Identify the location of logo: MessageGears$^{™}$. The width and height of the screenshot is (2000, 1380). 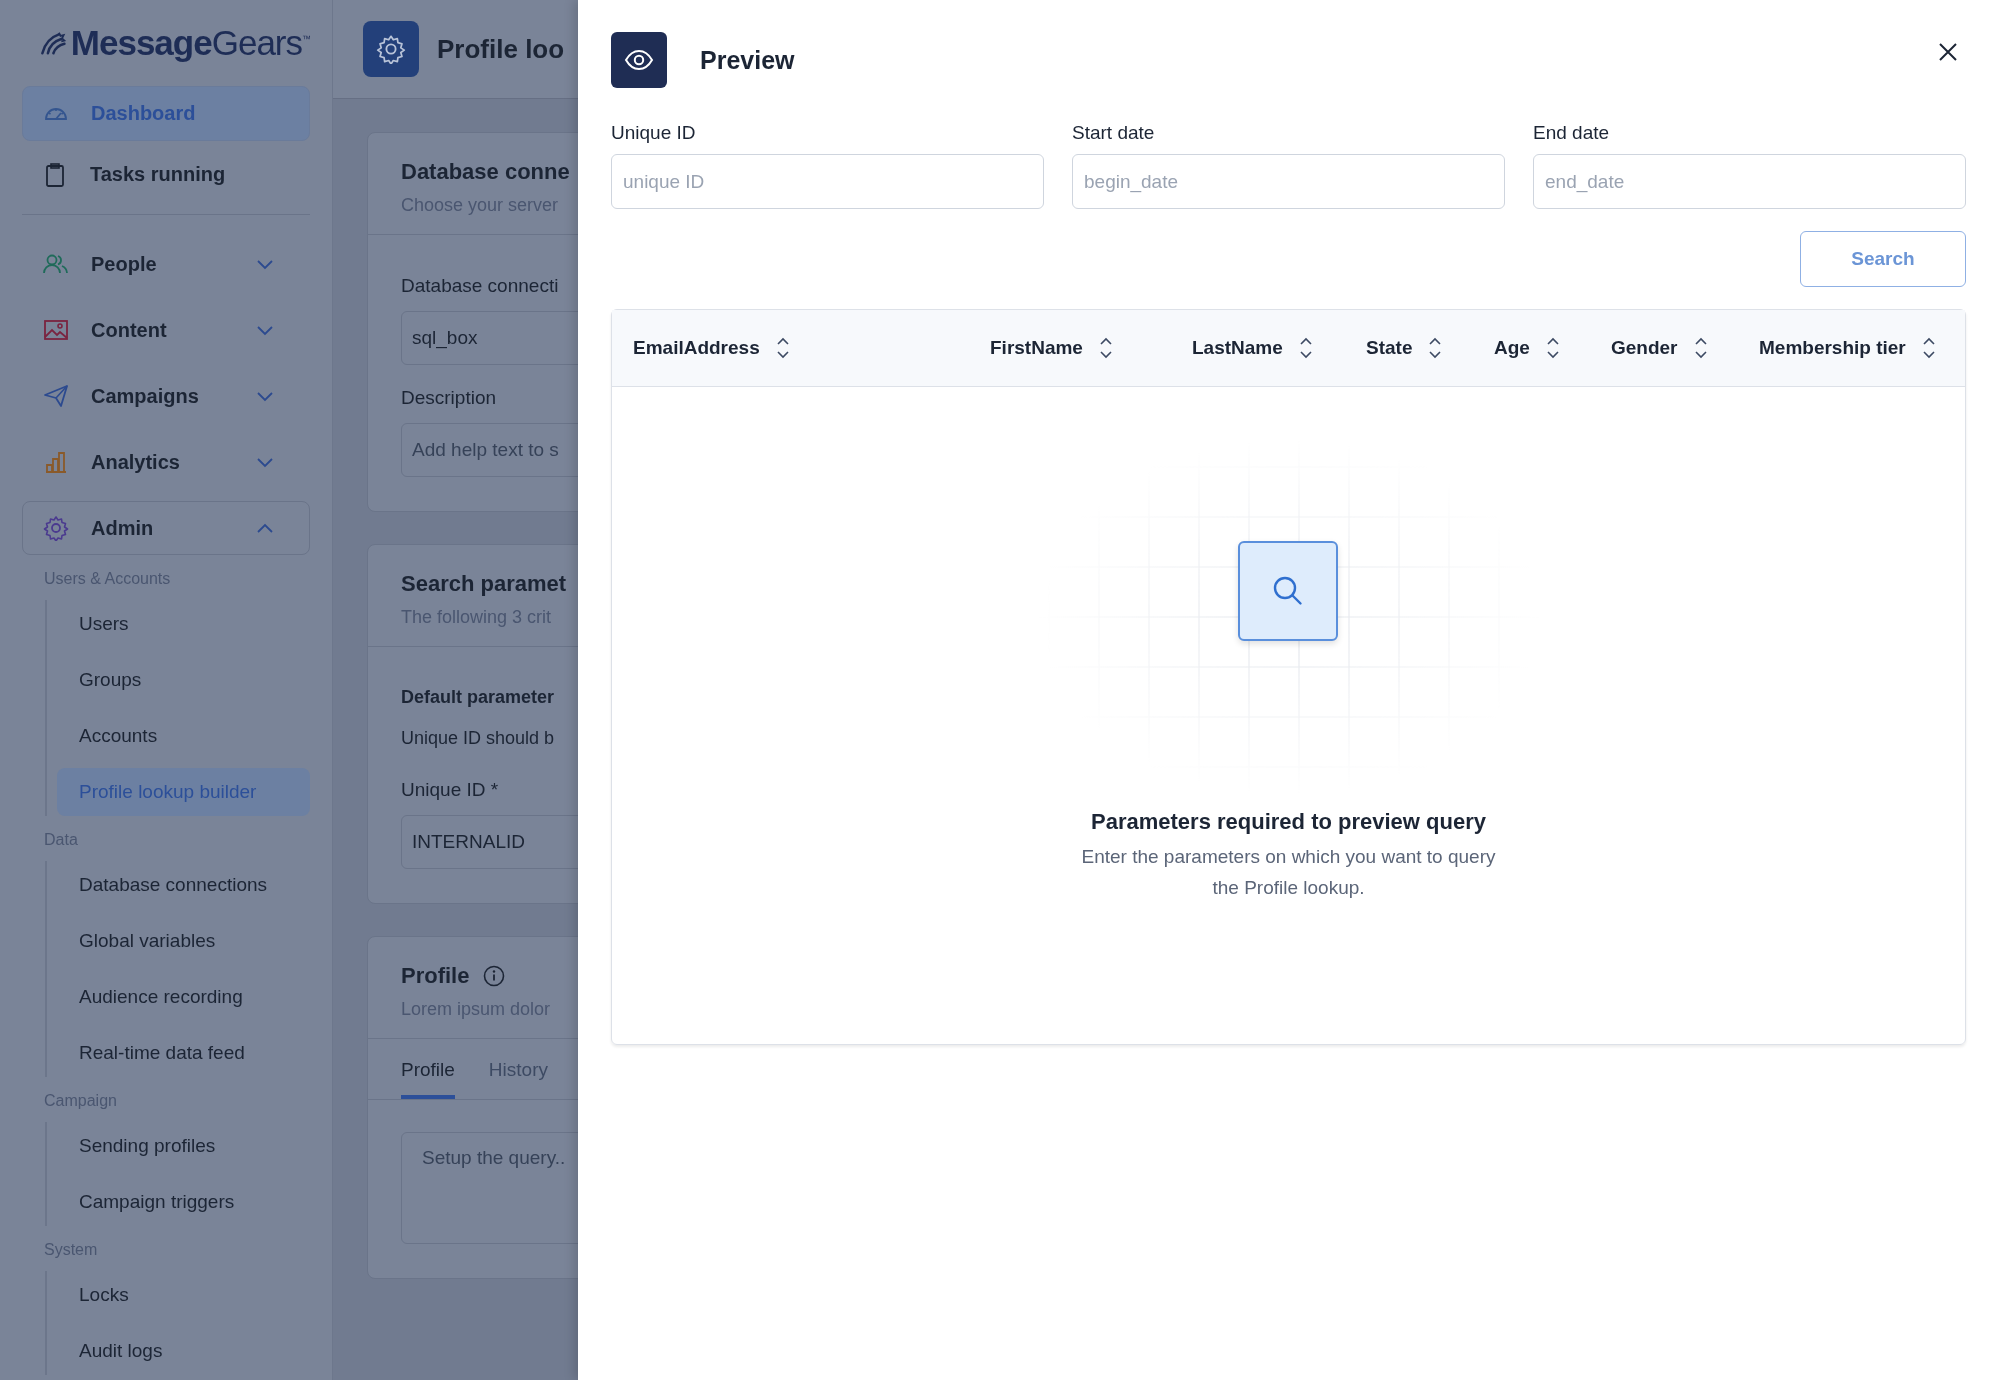
(190, 43).